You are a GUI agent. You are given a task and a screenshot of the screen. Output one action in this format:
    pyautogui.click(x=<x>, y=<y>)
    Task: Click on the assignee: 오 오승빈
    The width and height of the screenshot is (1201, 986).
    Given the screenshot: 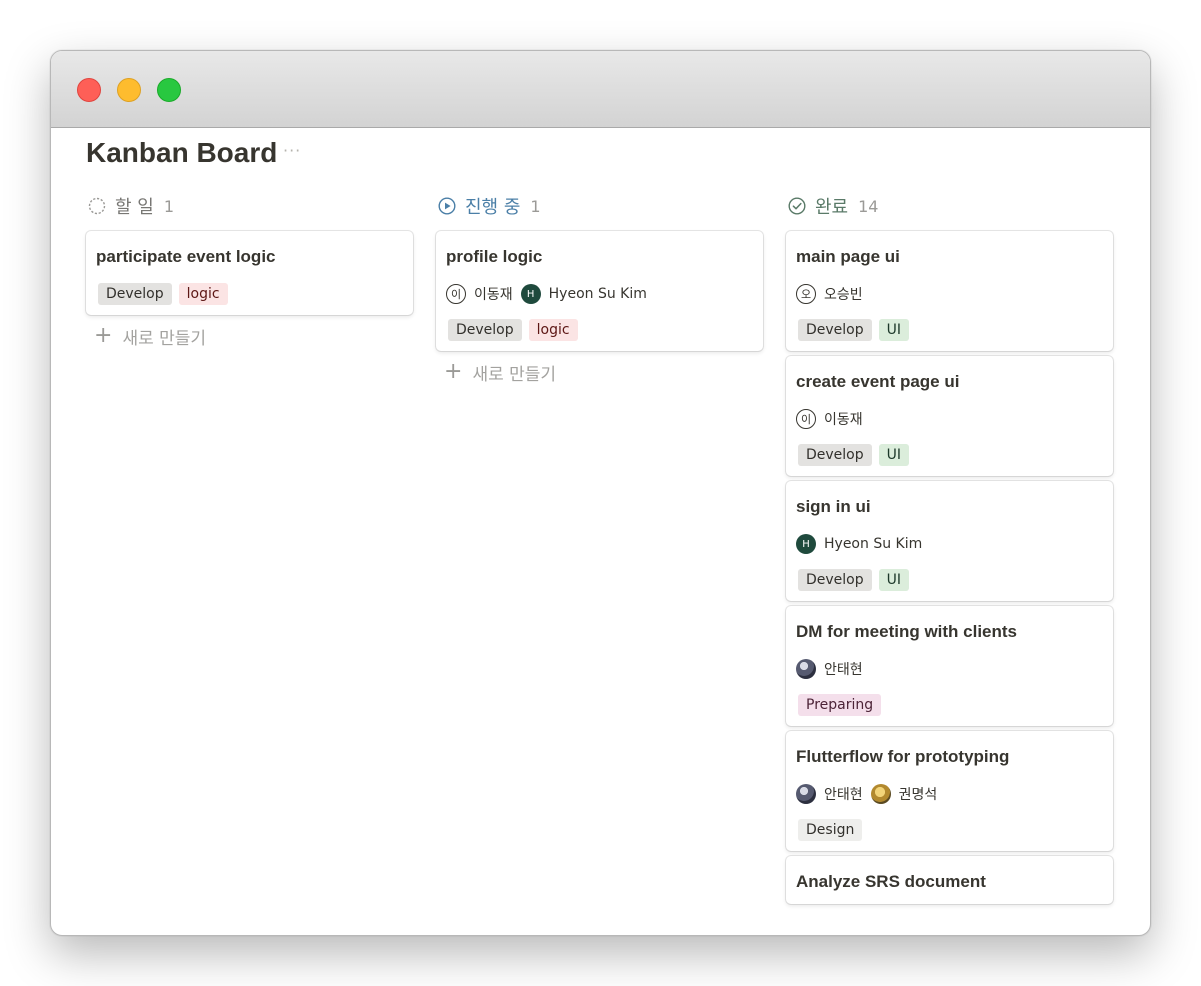 What is the action you would take?
    pyautogui.click(x=829, y=294)
    